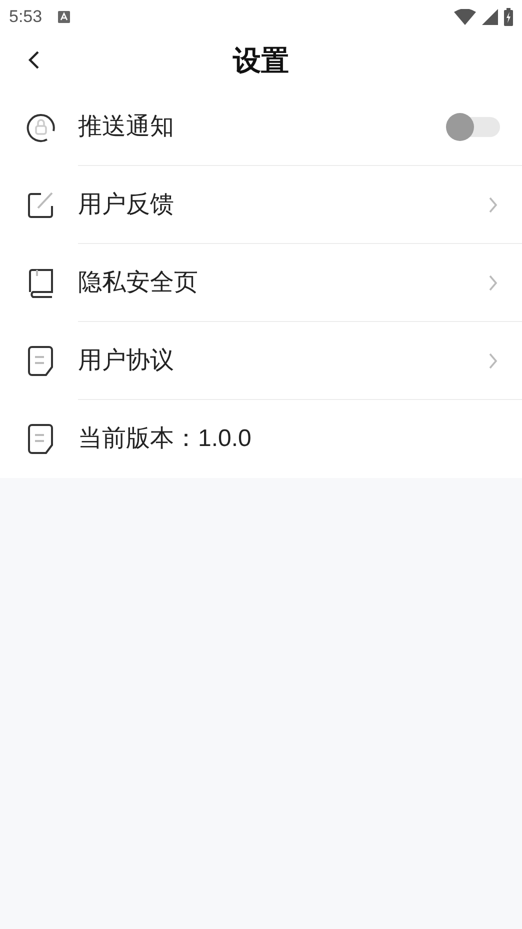 This screenshot has height=929, width=522. What do you see at coordinates (25, 17) in the screenshot?
I see `status-time: 5:53` at bounding box center [25, 17].